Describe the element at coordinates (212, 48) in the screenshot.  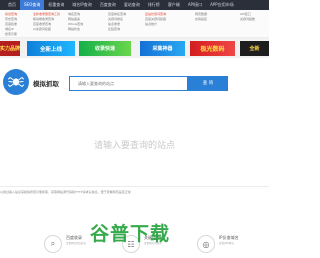
I see `banner-ad: 极光数码` at that location.